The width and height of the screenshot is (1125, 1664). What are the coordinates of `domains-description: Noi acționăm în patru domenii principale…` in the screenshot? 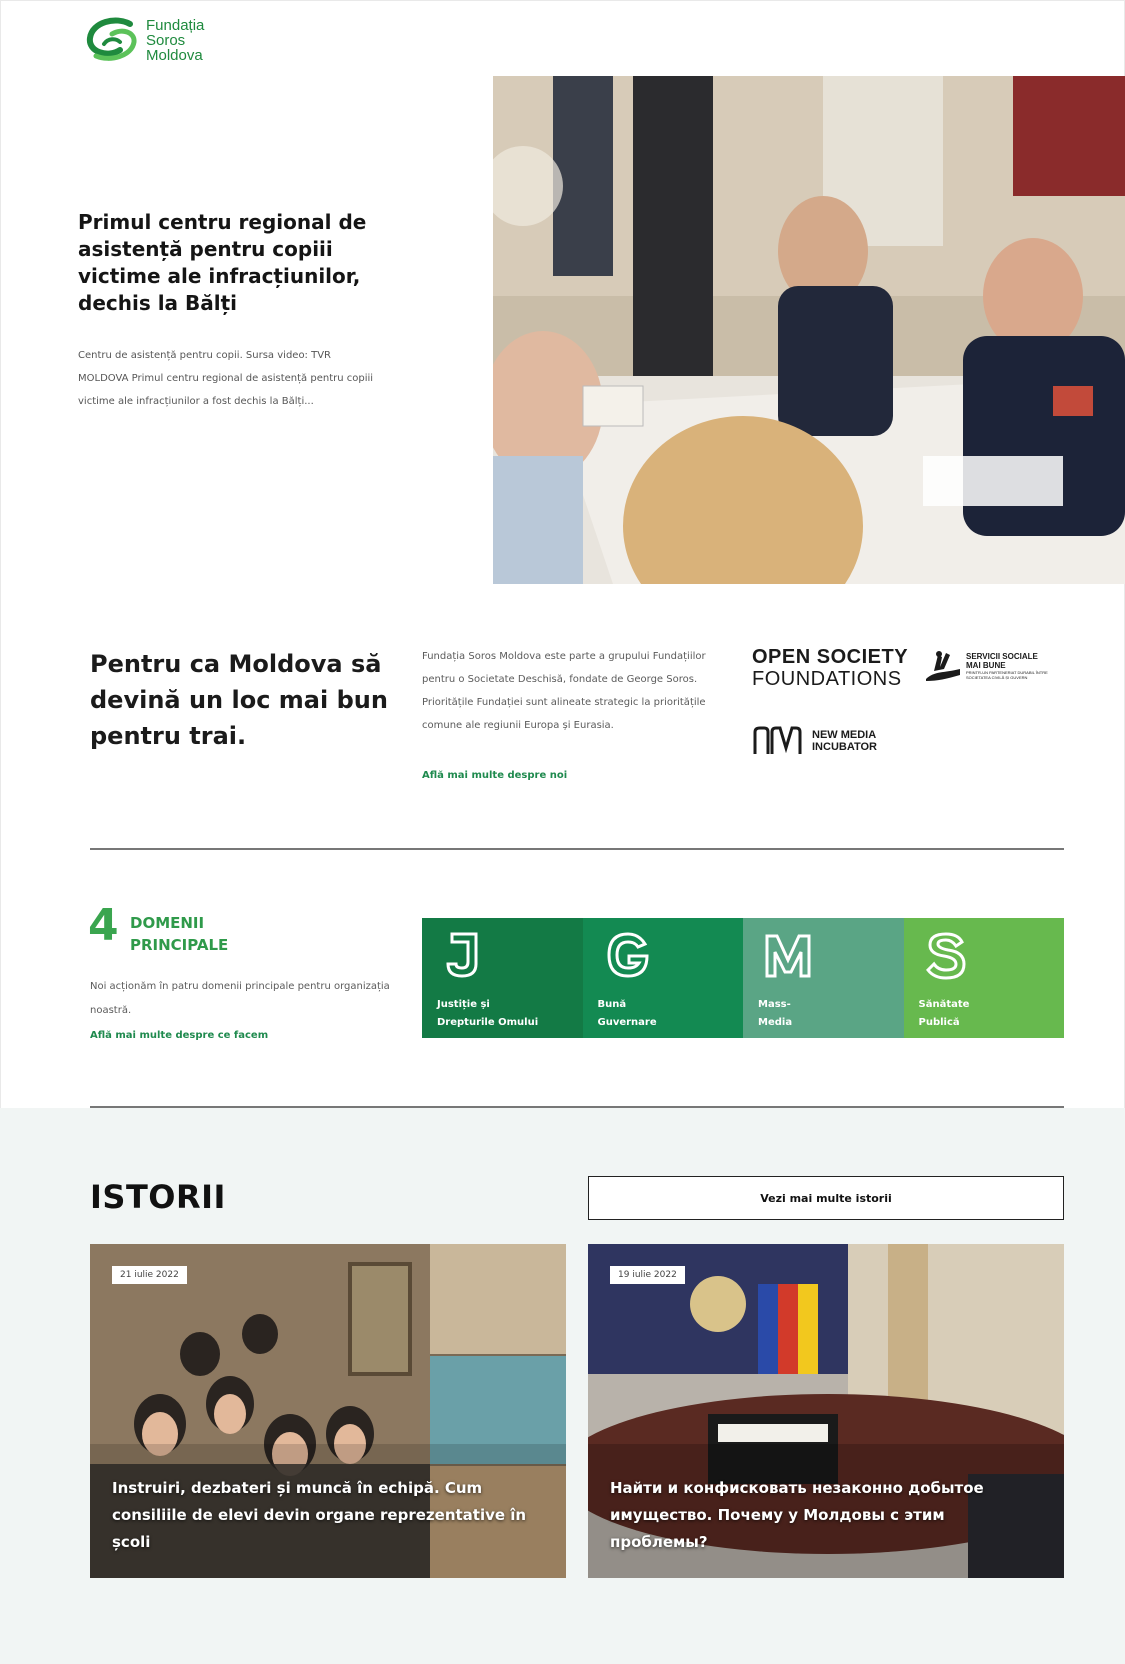 It's located at (240, 998).